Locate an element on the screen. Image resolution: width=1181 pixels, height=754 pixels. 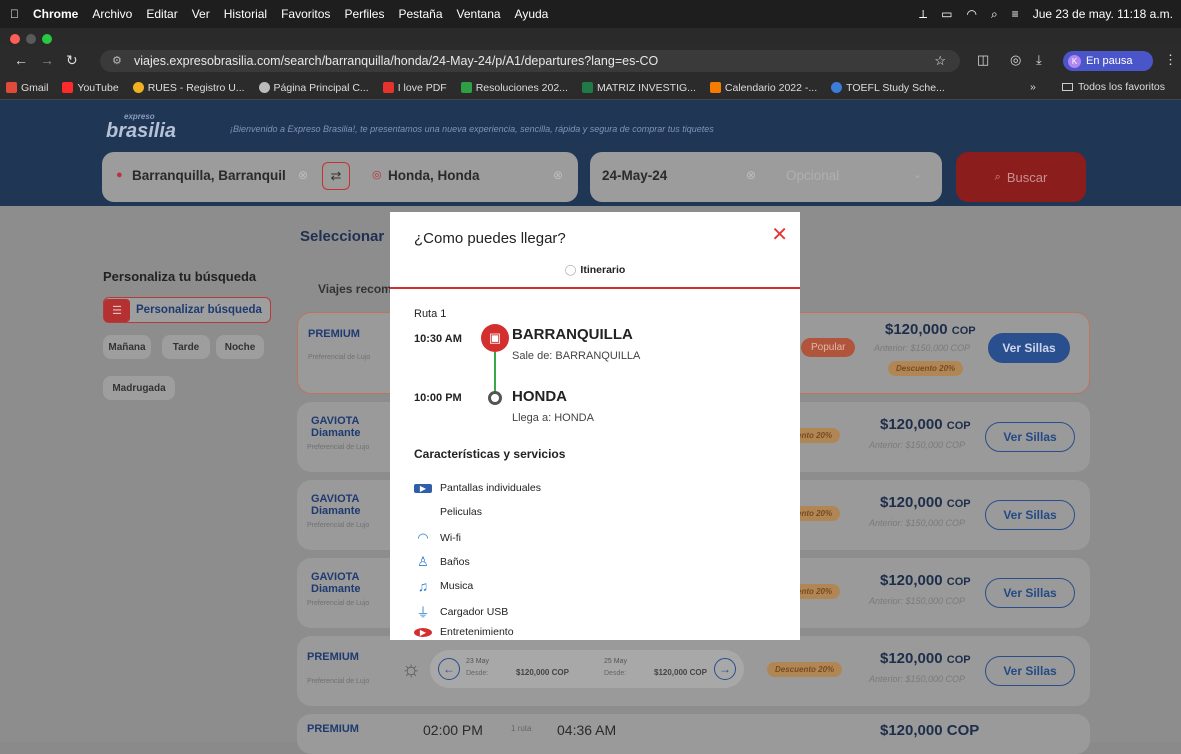
menu-ayuda: Ayuda is located at coordinates (532, 14).